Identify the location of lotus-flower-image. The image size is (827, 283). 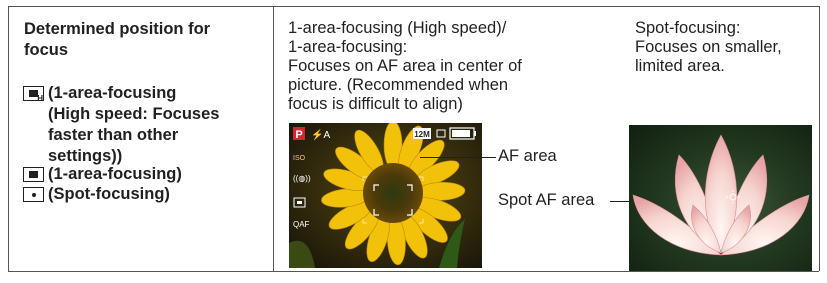
(720, 198).